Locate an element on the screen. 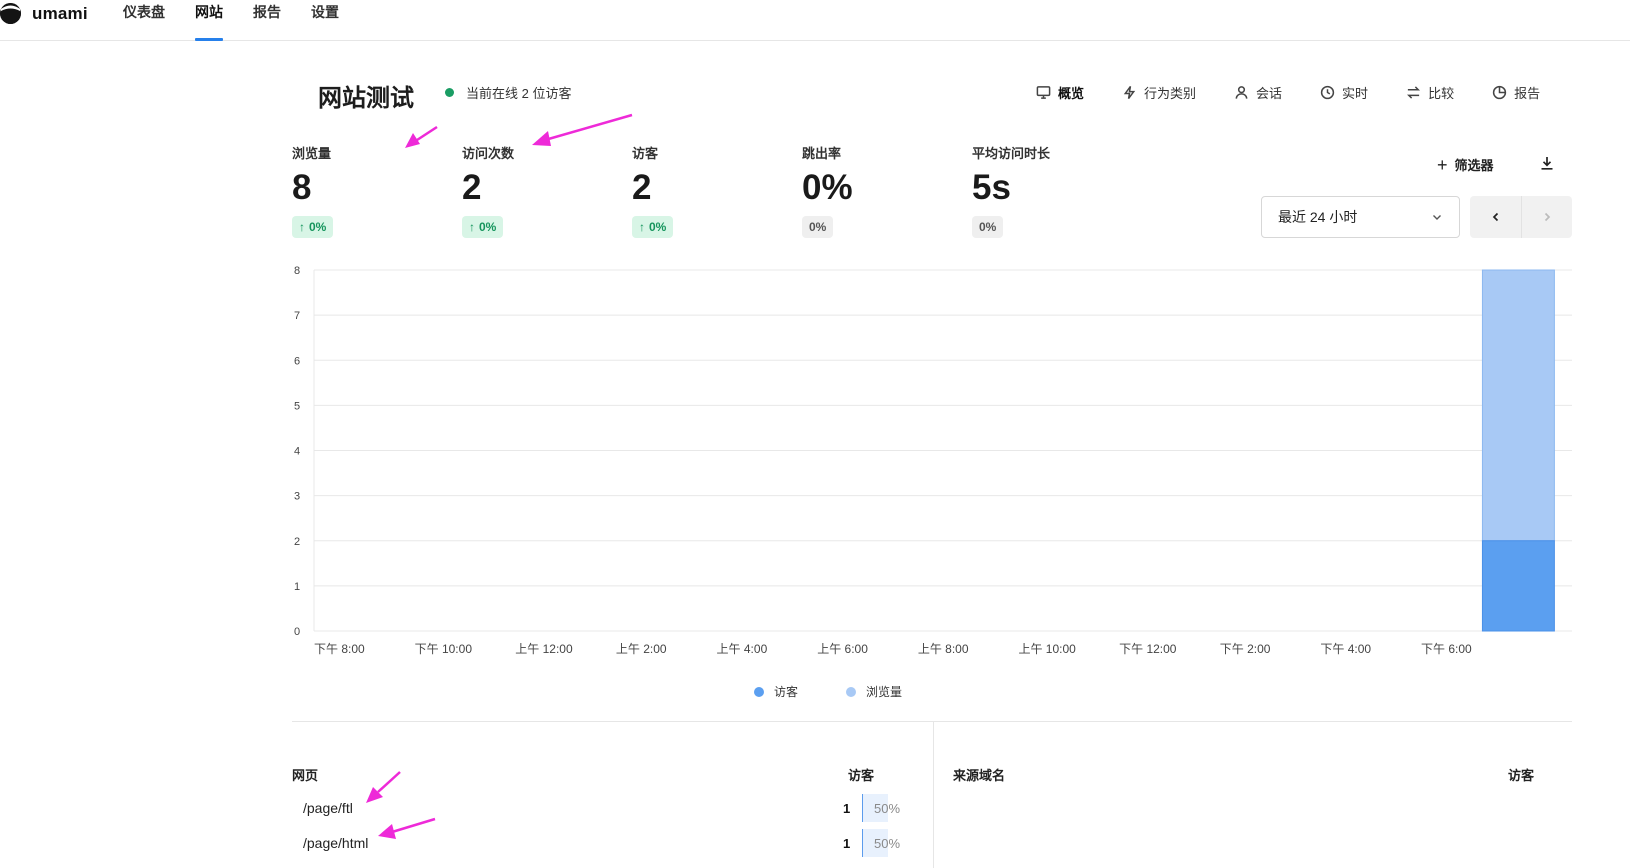  legend-item-visitors: 访客 is located at coordinates (763, 691).